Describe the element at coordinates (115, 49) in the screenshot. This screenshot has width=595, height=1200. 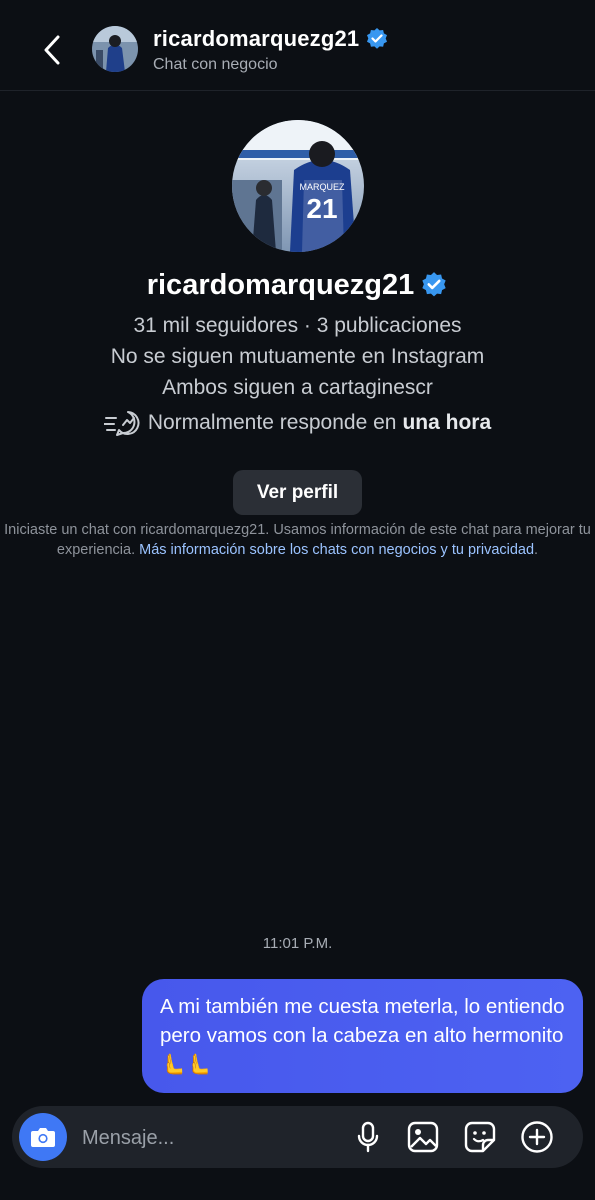
I see `header-avatar` at that location.